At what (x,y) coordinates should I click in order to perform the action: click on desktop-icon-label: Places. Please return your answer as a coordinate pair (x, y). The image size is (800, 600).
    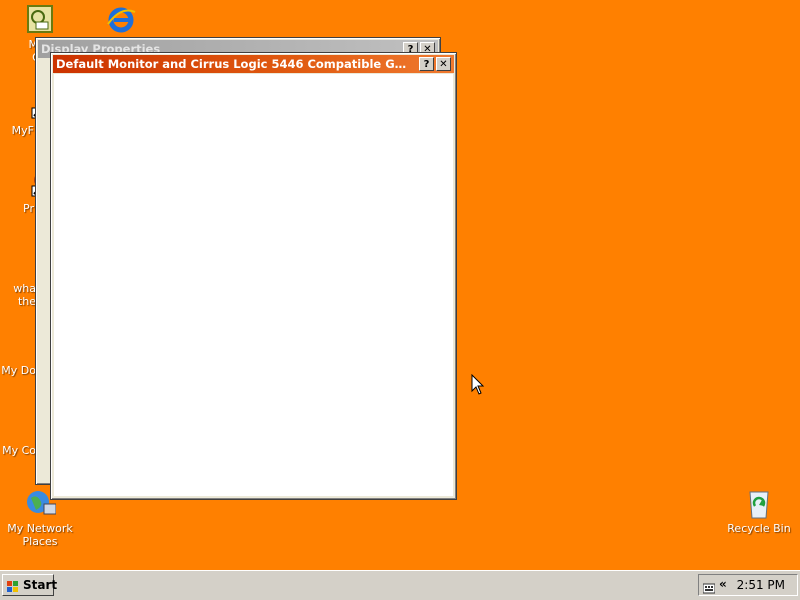
    Looking at the image, I should click on (40, 541).